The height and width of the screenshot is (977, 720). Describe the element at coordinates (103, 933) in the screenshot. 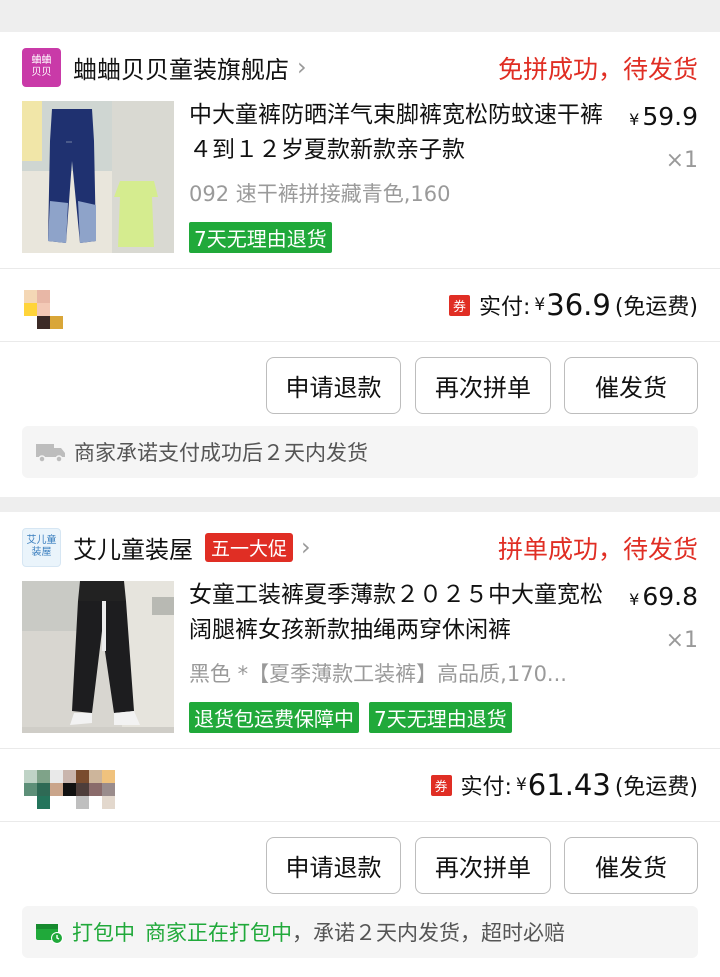

I see `packing-status: 打包中` at that location.